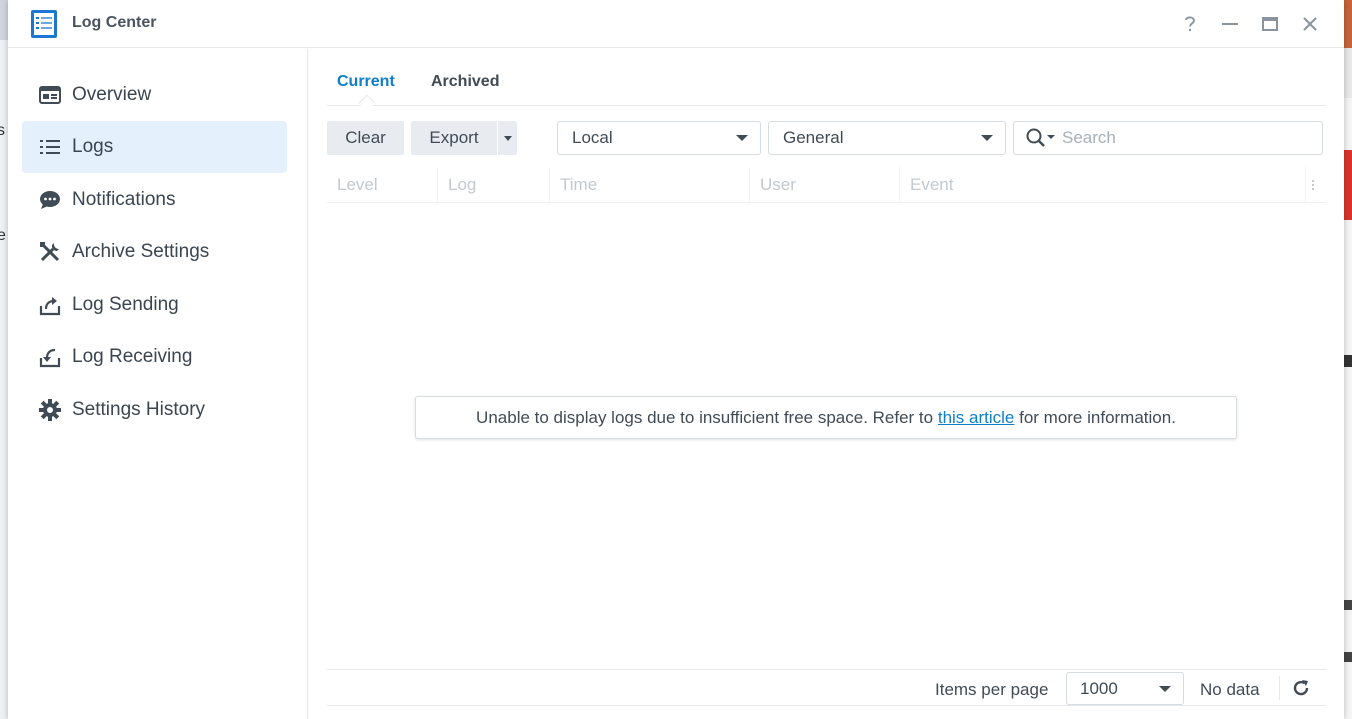  What do you see at coordinates (1089, 137) in the screenshot?
I see `search-placeholder: Search` at bounding box center [1089, 137].